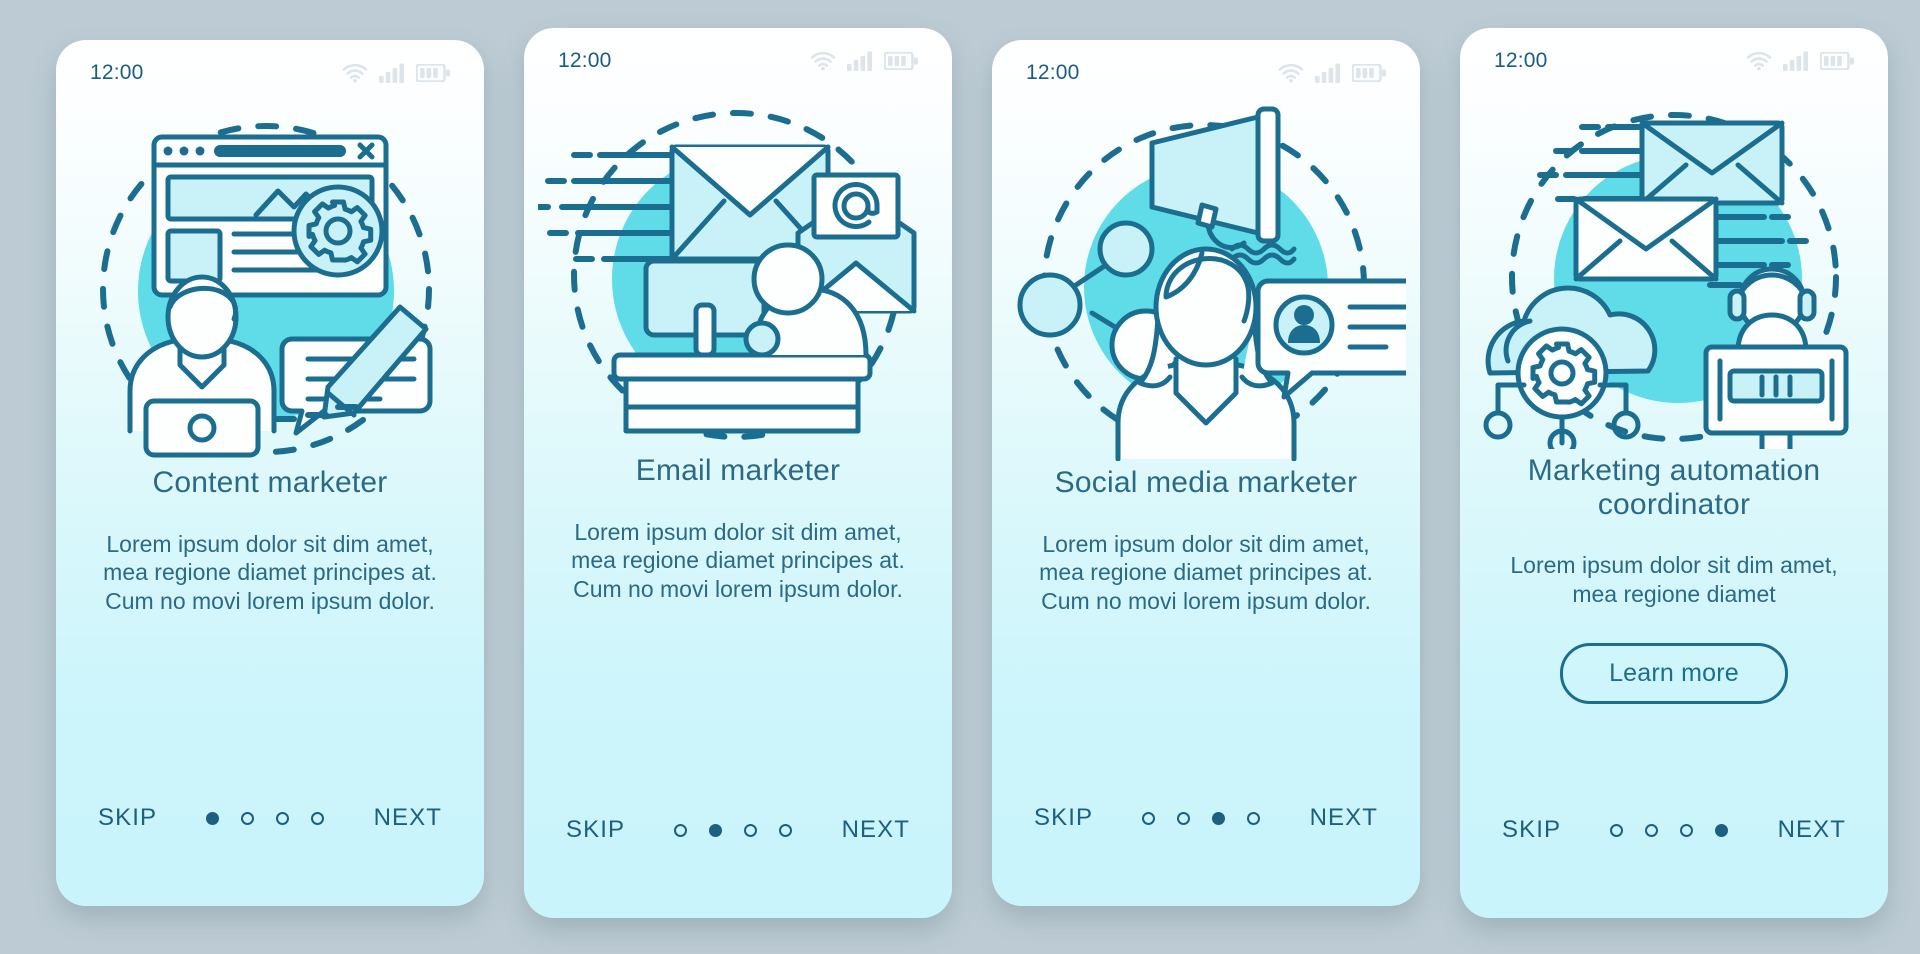 Image resolution: width=1920 pixels, height=954 pixels. Describe the element at coordinates (1206, 482) in the screenshot. I see `screen-title: Social media marketer` at that location.